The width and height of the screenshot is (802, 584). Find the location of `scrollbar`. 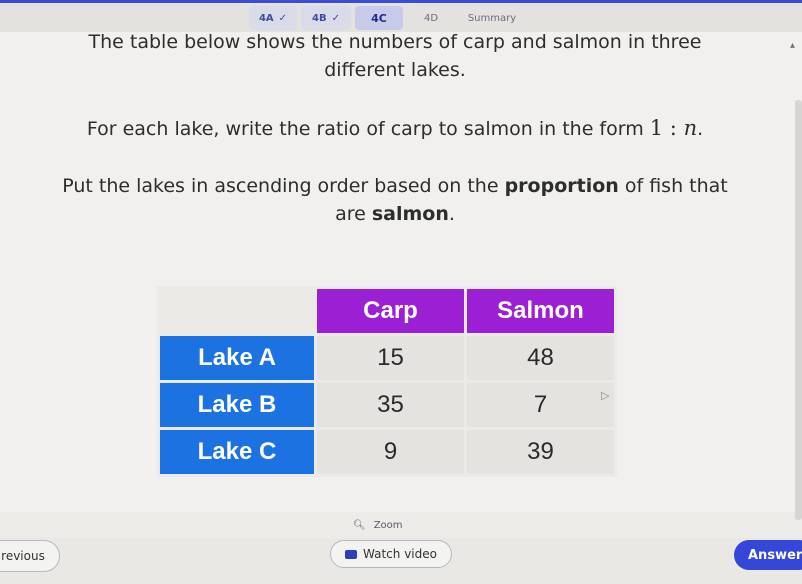

scrollbar is located at coordinates (798, 310).